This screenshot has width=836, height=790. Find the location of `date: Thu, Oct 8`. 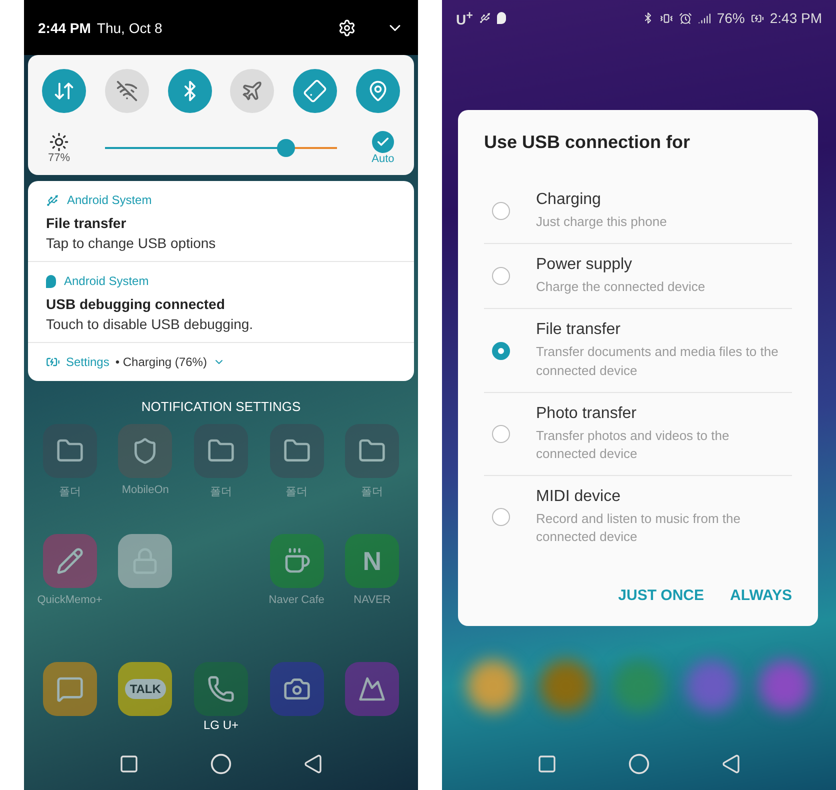

date: Thu, Oct 8 is located at coordinates (130, 28).